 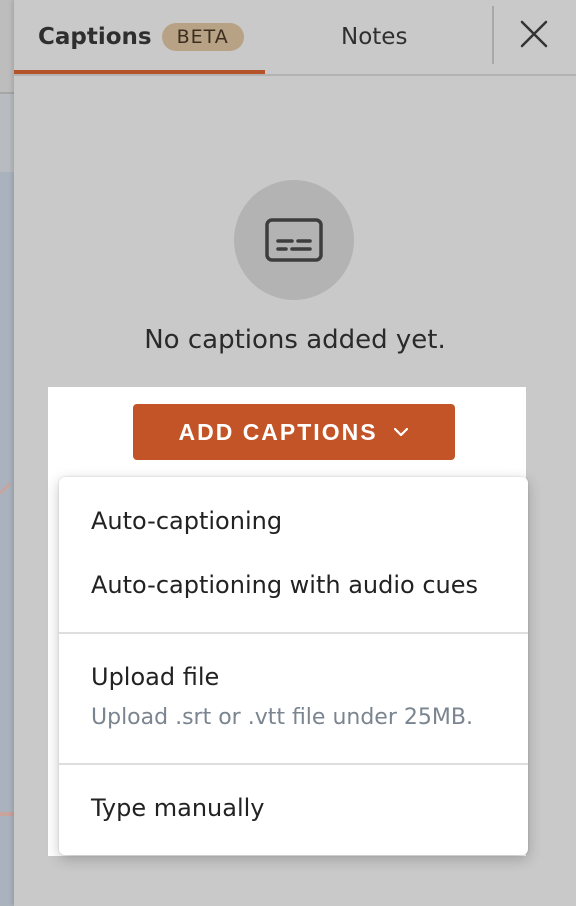 What do you see at coordinates (295, 340) in the screenshot?
I see `empty-state-message: No captions added yet.` at bounding box center [295, 340].